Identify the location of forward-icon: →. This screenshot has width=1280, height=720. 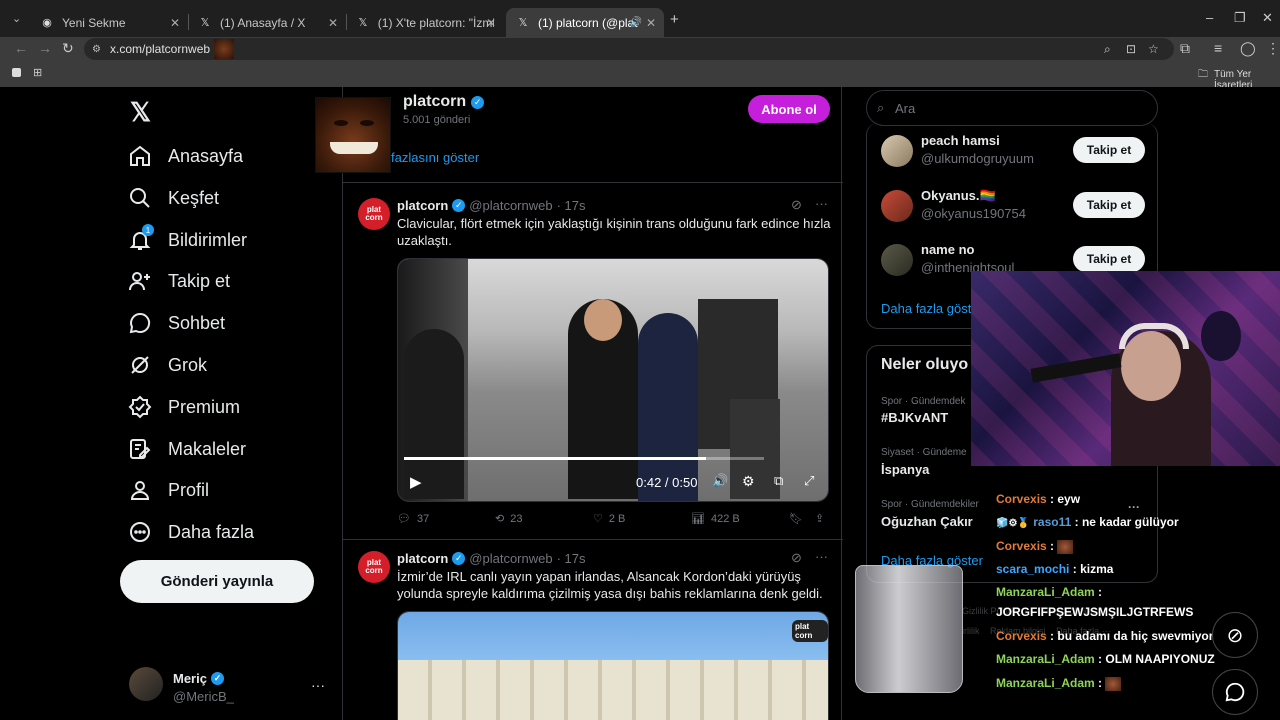
(45, 48).